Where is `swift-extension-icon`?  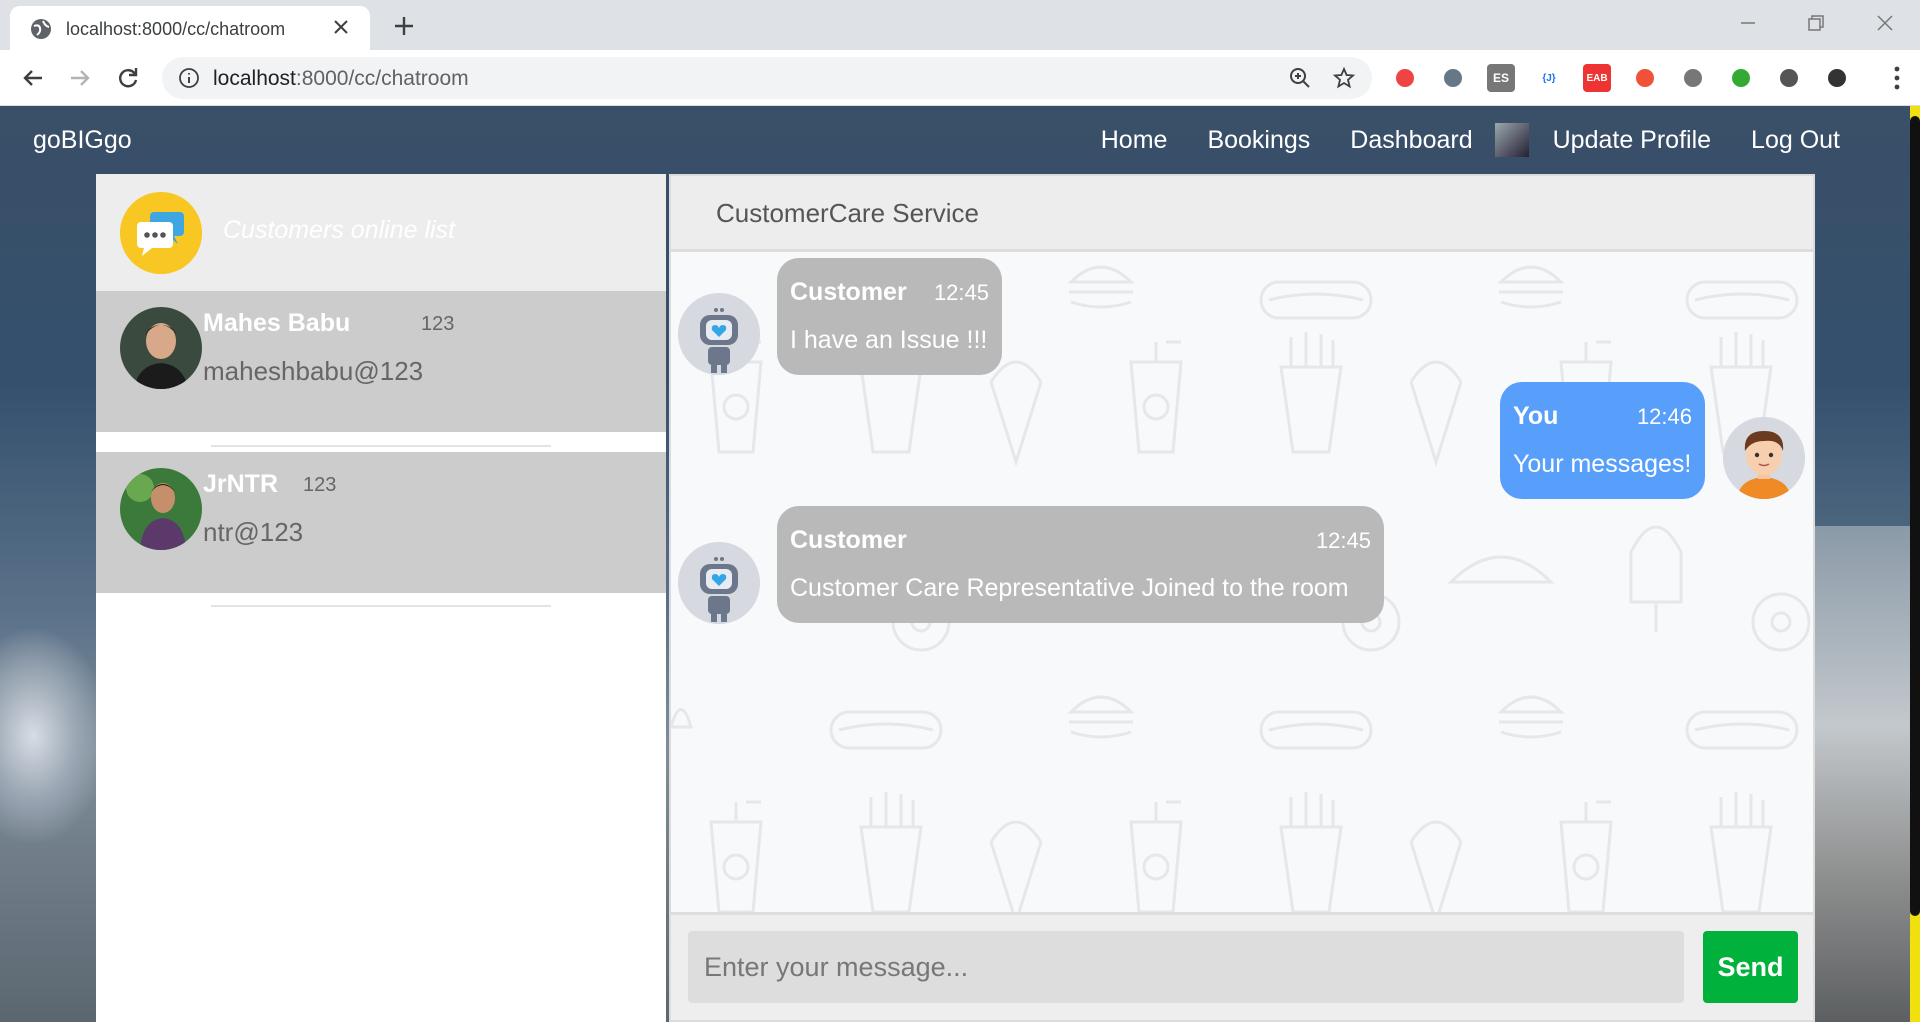
swift-extension-icon is located at coordinates (1645, 78).